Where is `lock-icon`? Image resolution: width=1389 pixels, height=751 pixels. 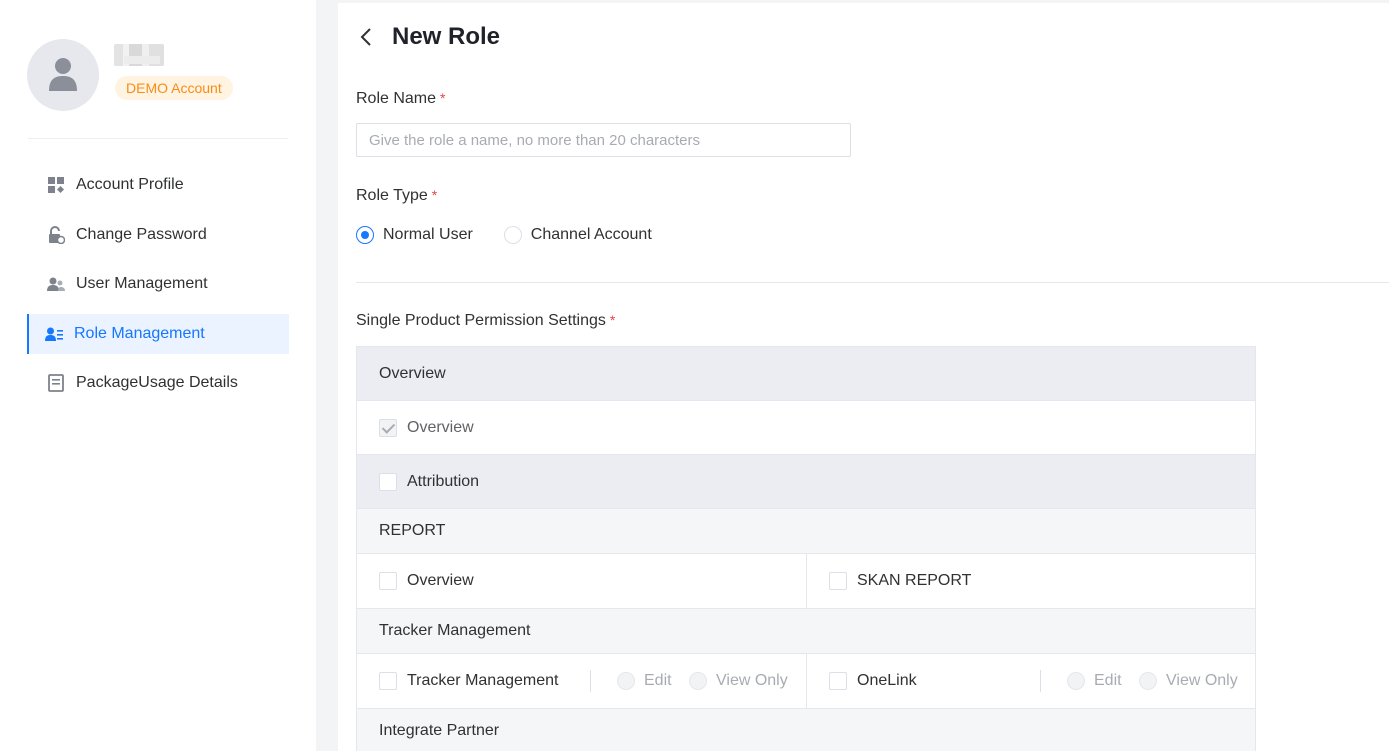 lock-icon is located at coordinates (56, 234).